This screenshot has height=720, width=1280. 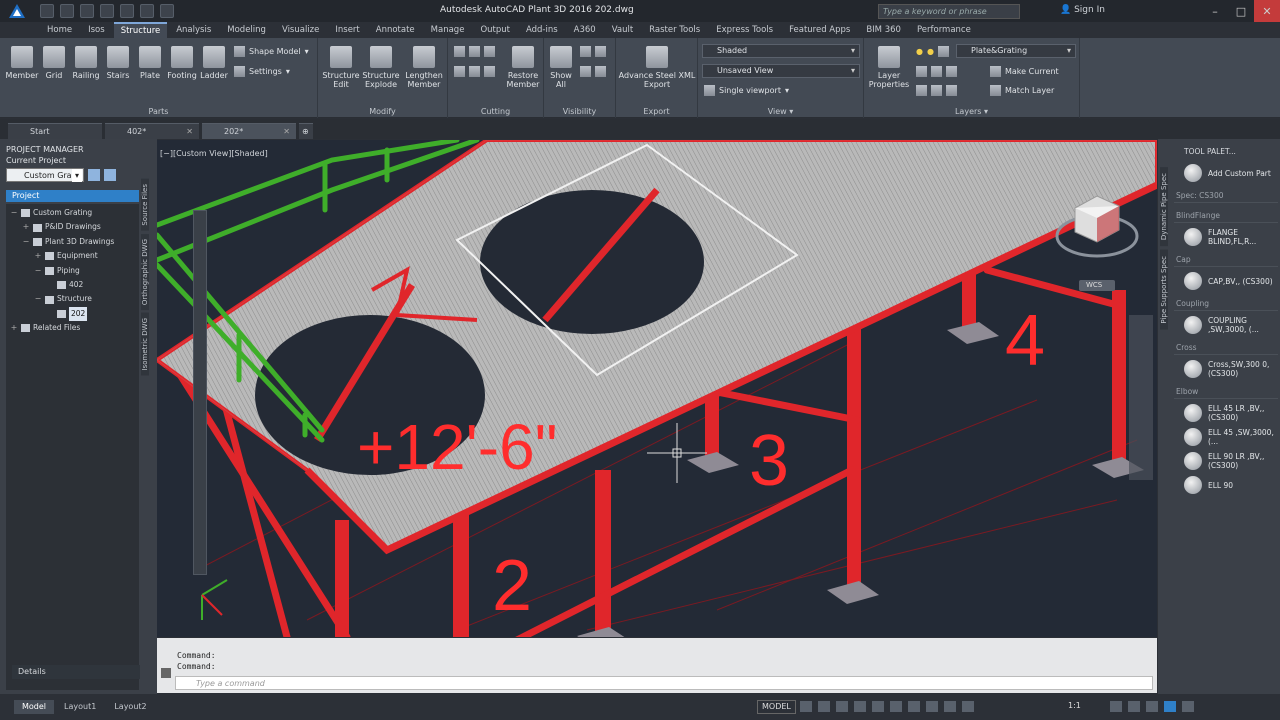 I want to click on search-input: Type a keyword or phrase, so click(x=949, y=11).